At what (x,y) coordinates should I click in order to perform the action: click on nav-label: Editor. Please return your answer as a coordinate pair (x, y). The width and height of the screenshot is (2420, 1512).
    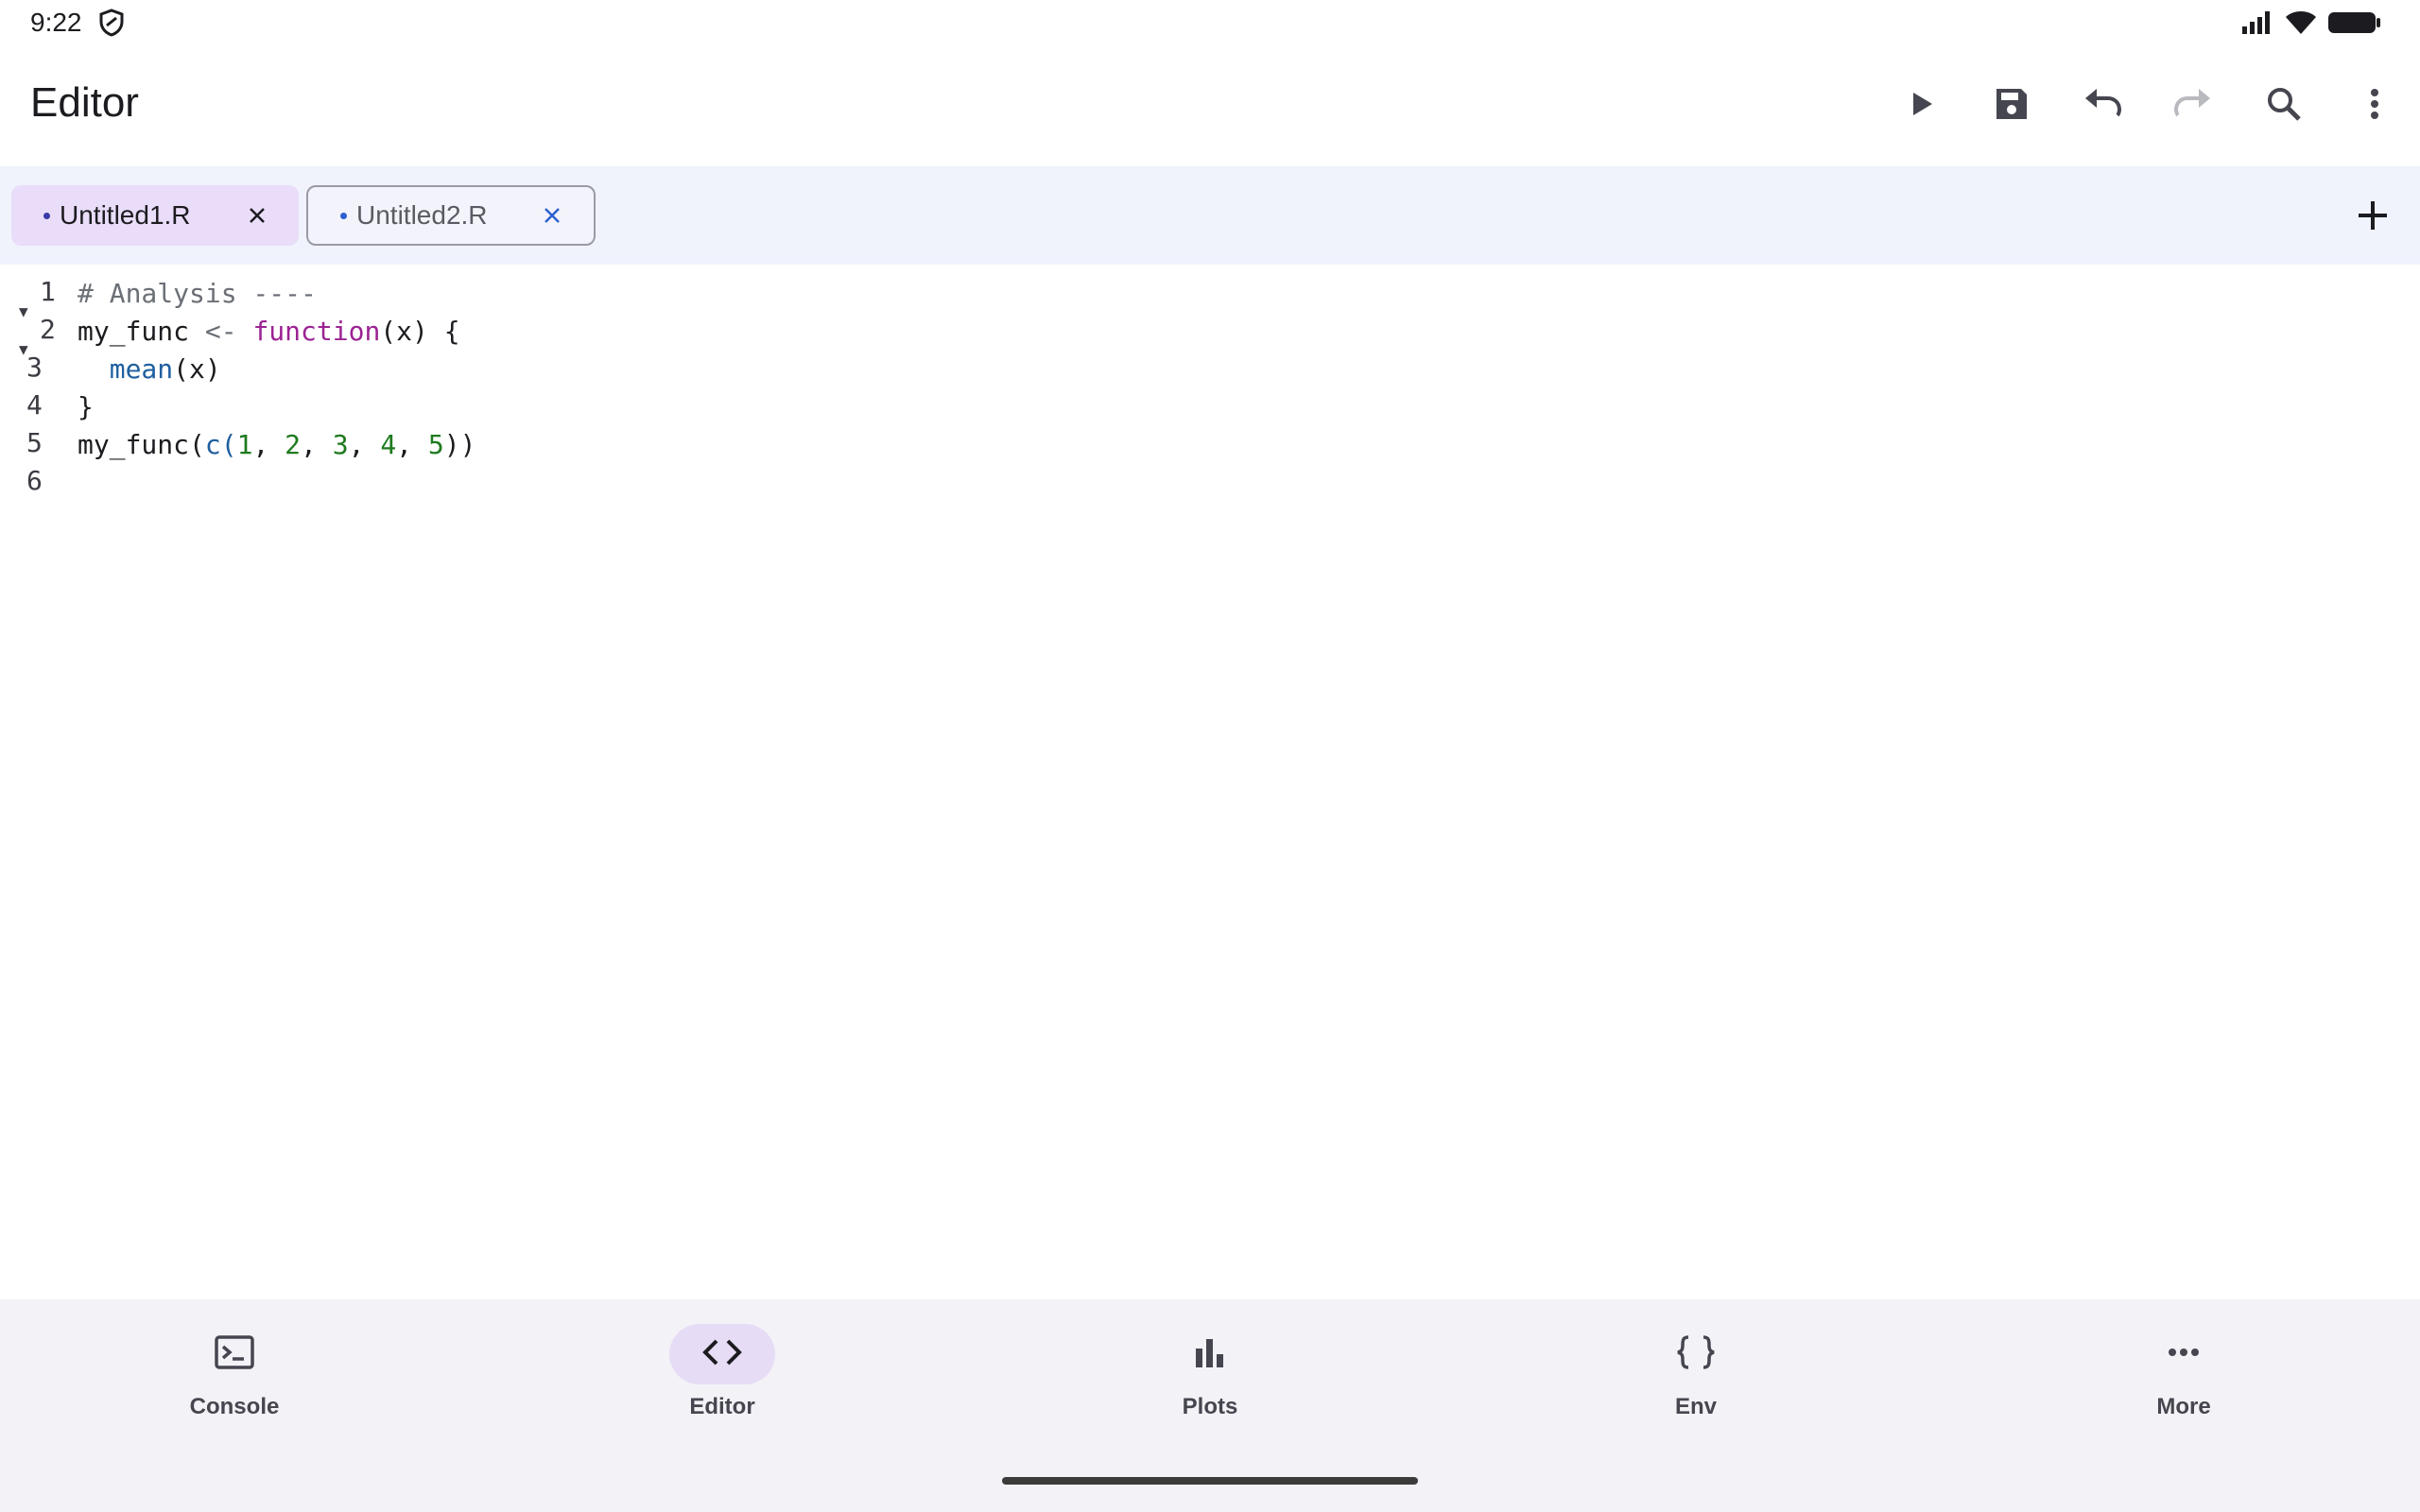
    Looking at the image, I should click on (722, 1406).